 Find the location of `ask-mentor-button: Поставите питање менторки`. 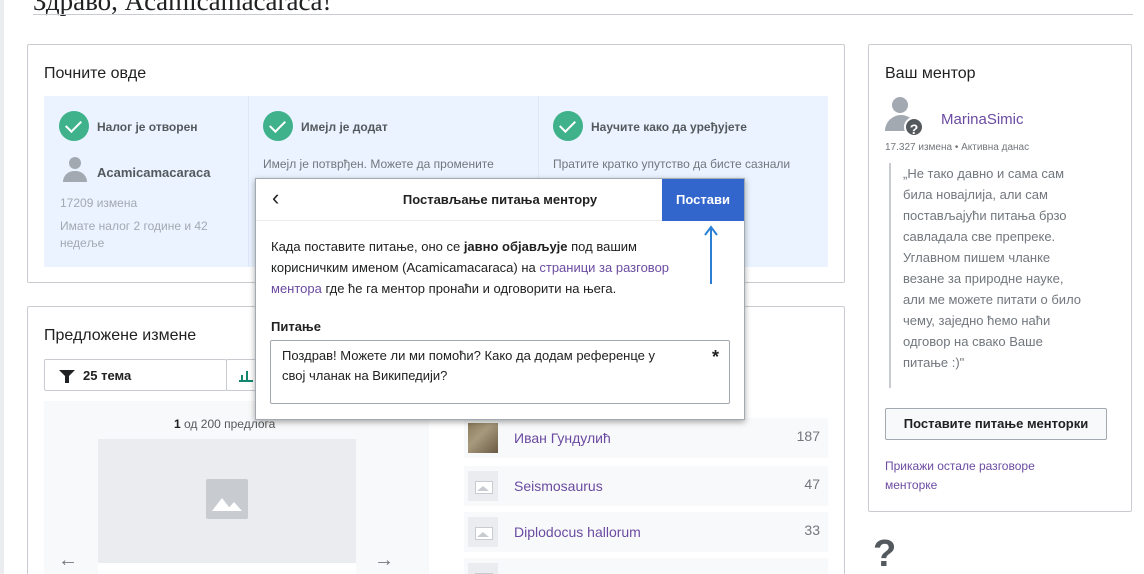

ask-mentor-button: Поставите питање менторки is located at coordinates (996, 424).